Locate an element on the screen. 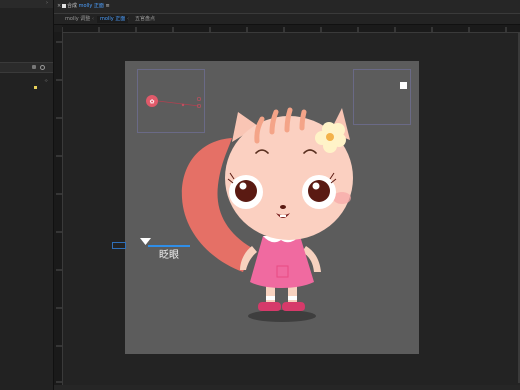  eye-right is located at coordinates (319, 191).